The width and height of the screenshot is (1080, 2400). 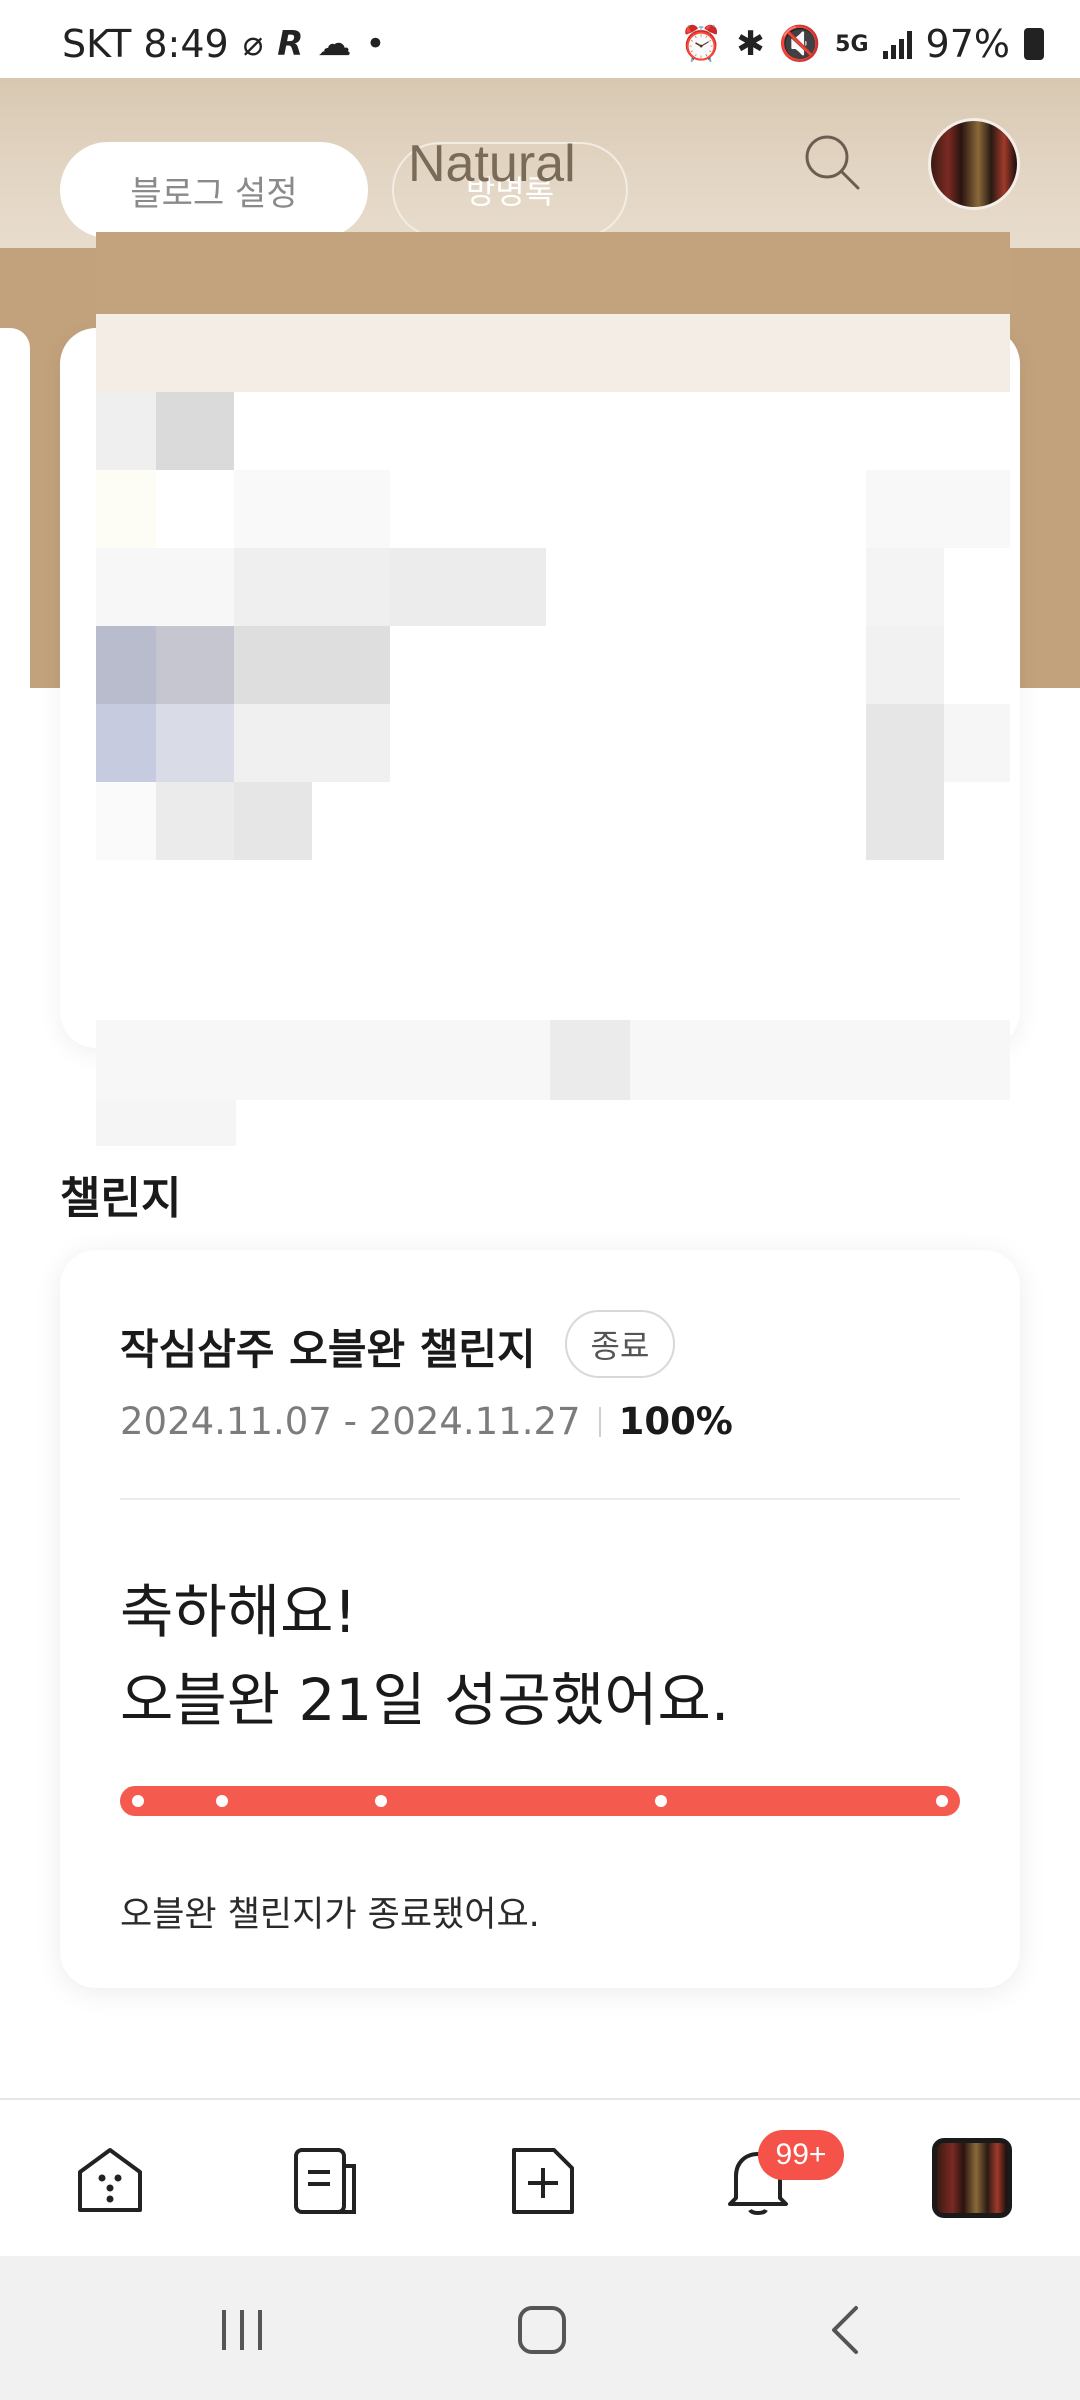 What do you see at coordinates (801, 2155) in the screenshot?
I see `notification-count-badge: 99+` at bounding box center [801, 2155].